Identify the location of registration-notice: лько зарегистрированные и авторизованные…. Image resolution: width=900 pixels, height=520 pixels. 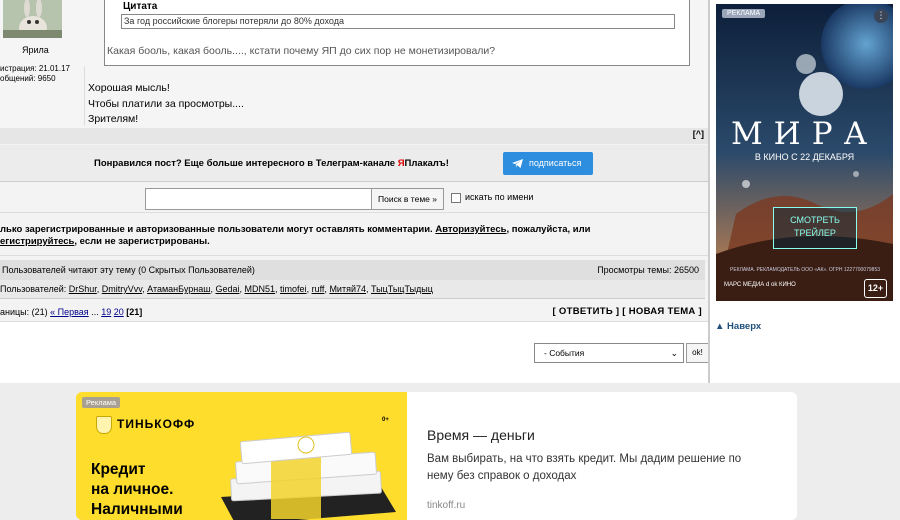
(354, 234).